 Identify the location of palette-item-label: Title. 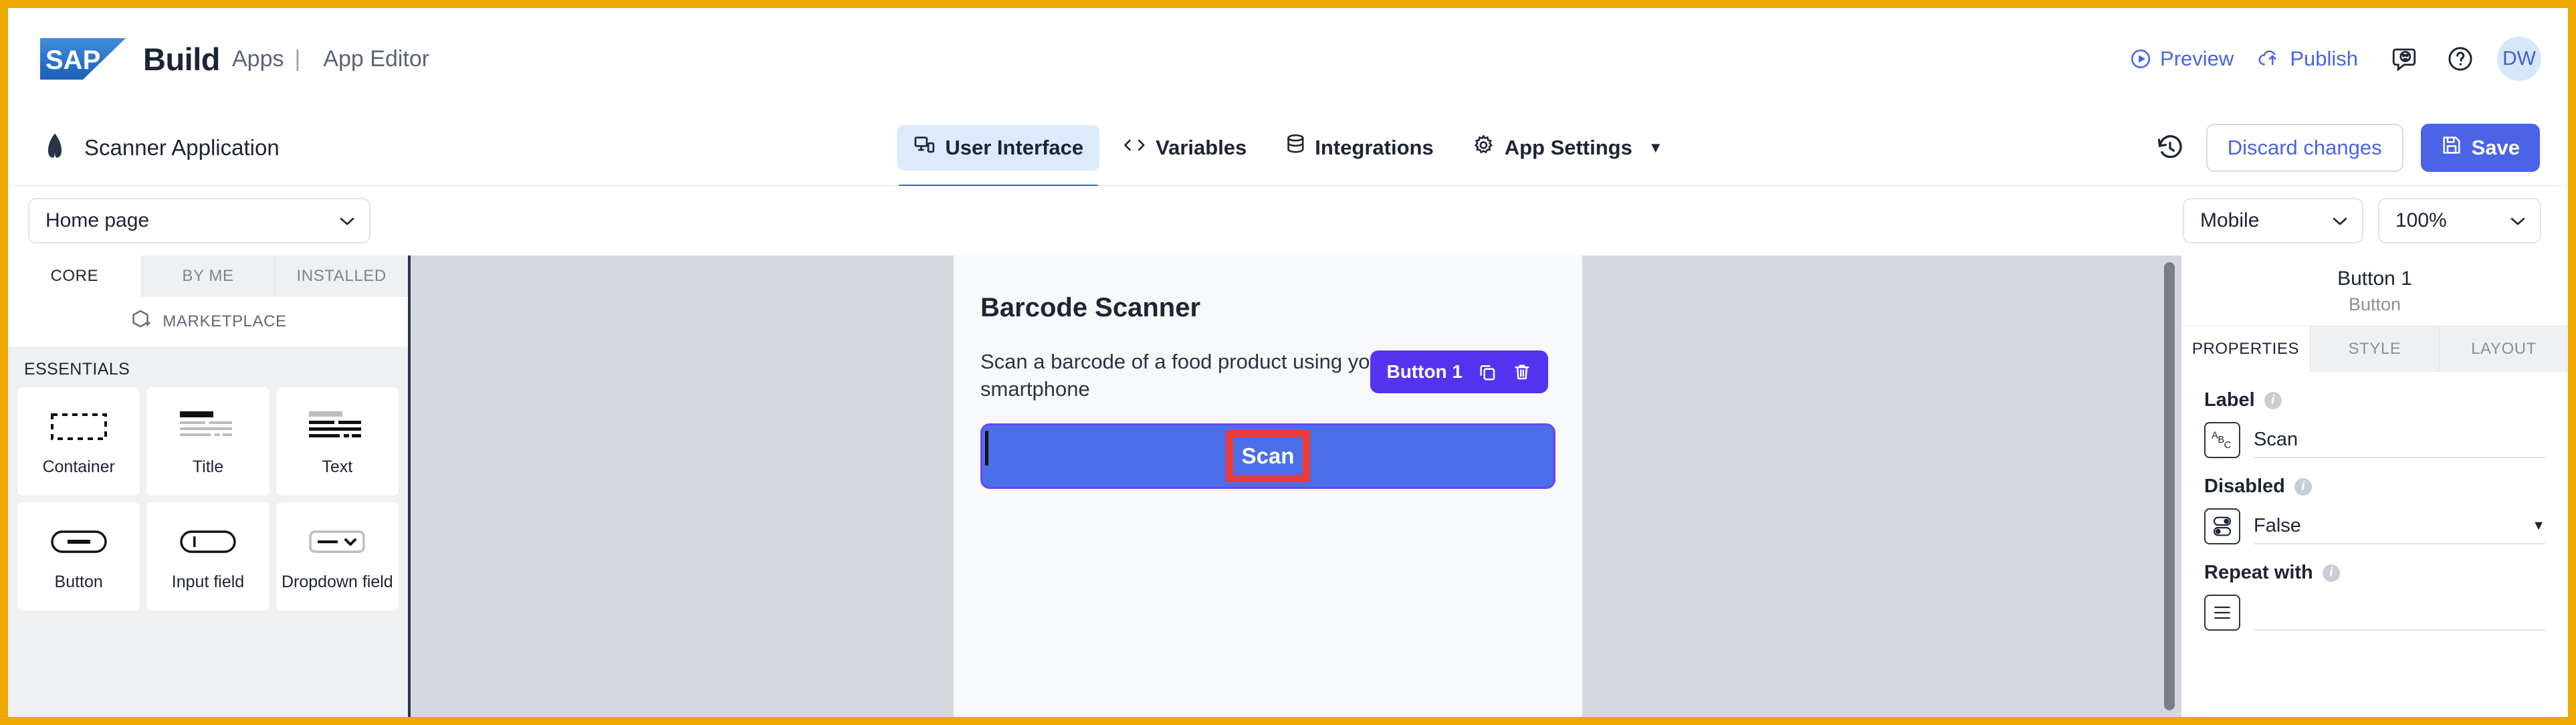
(208, 466).